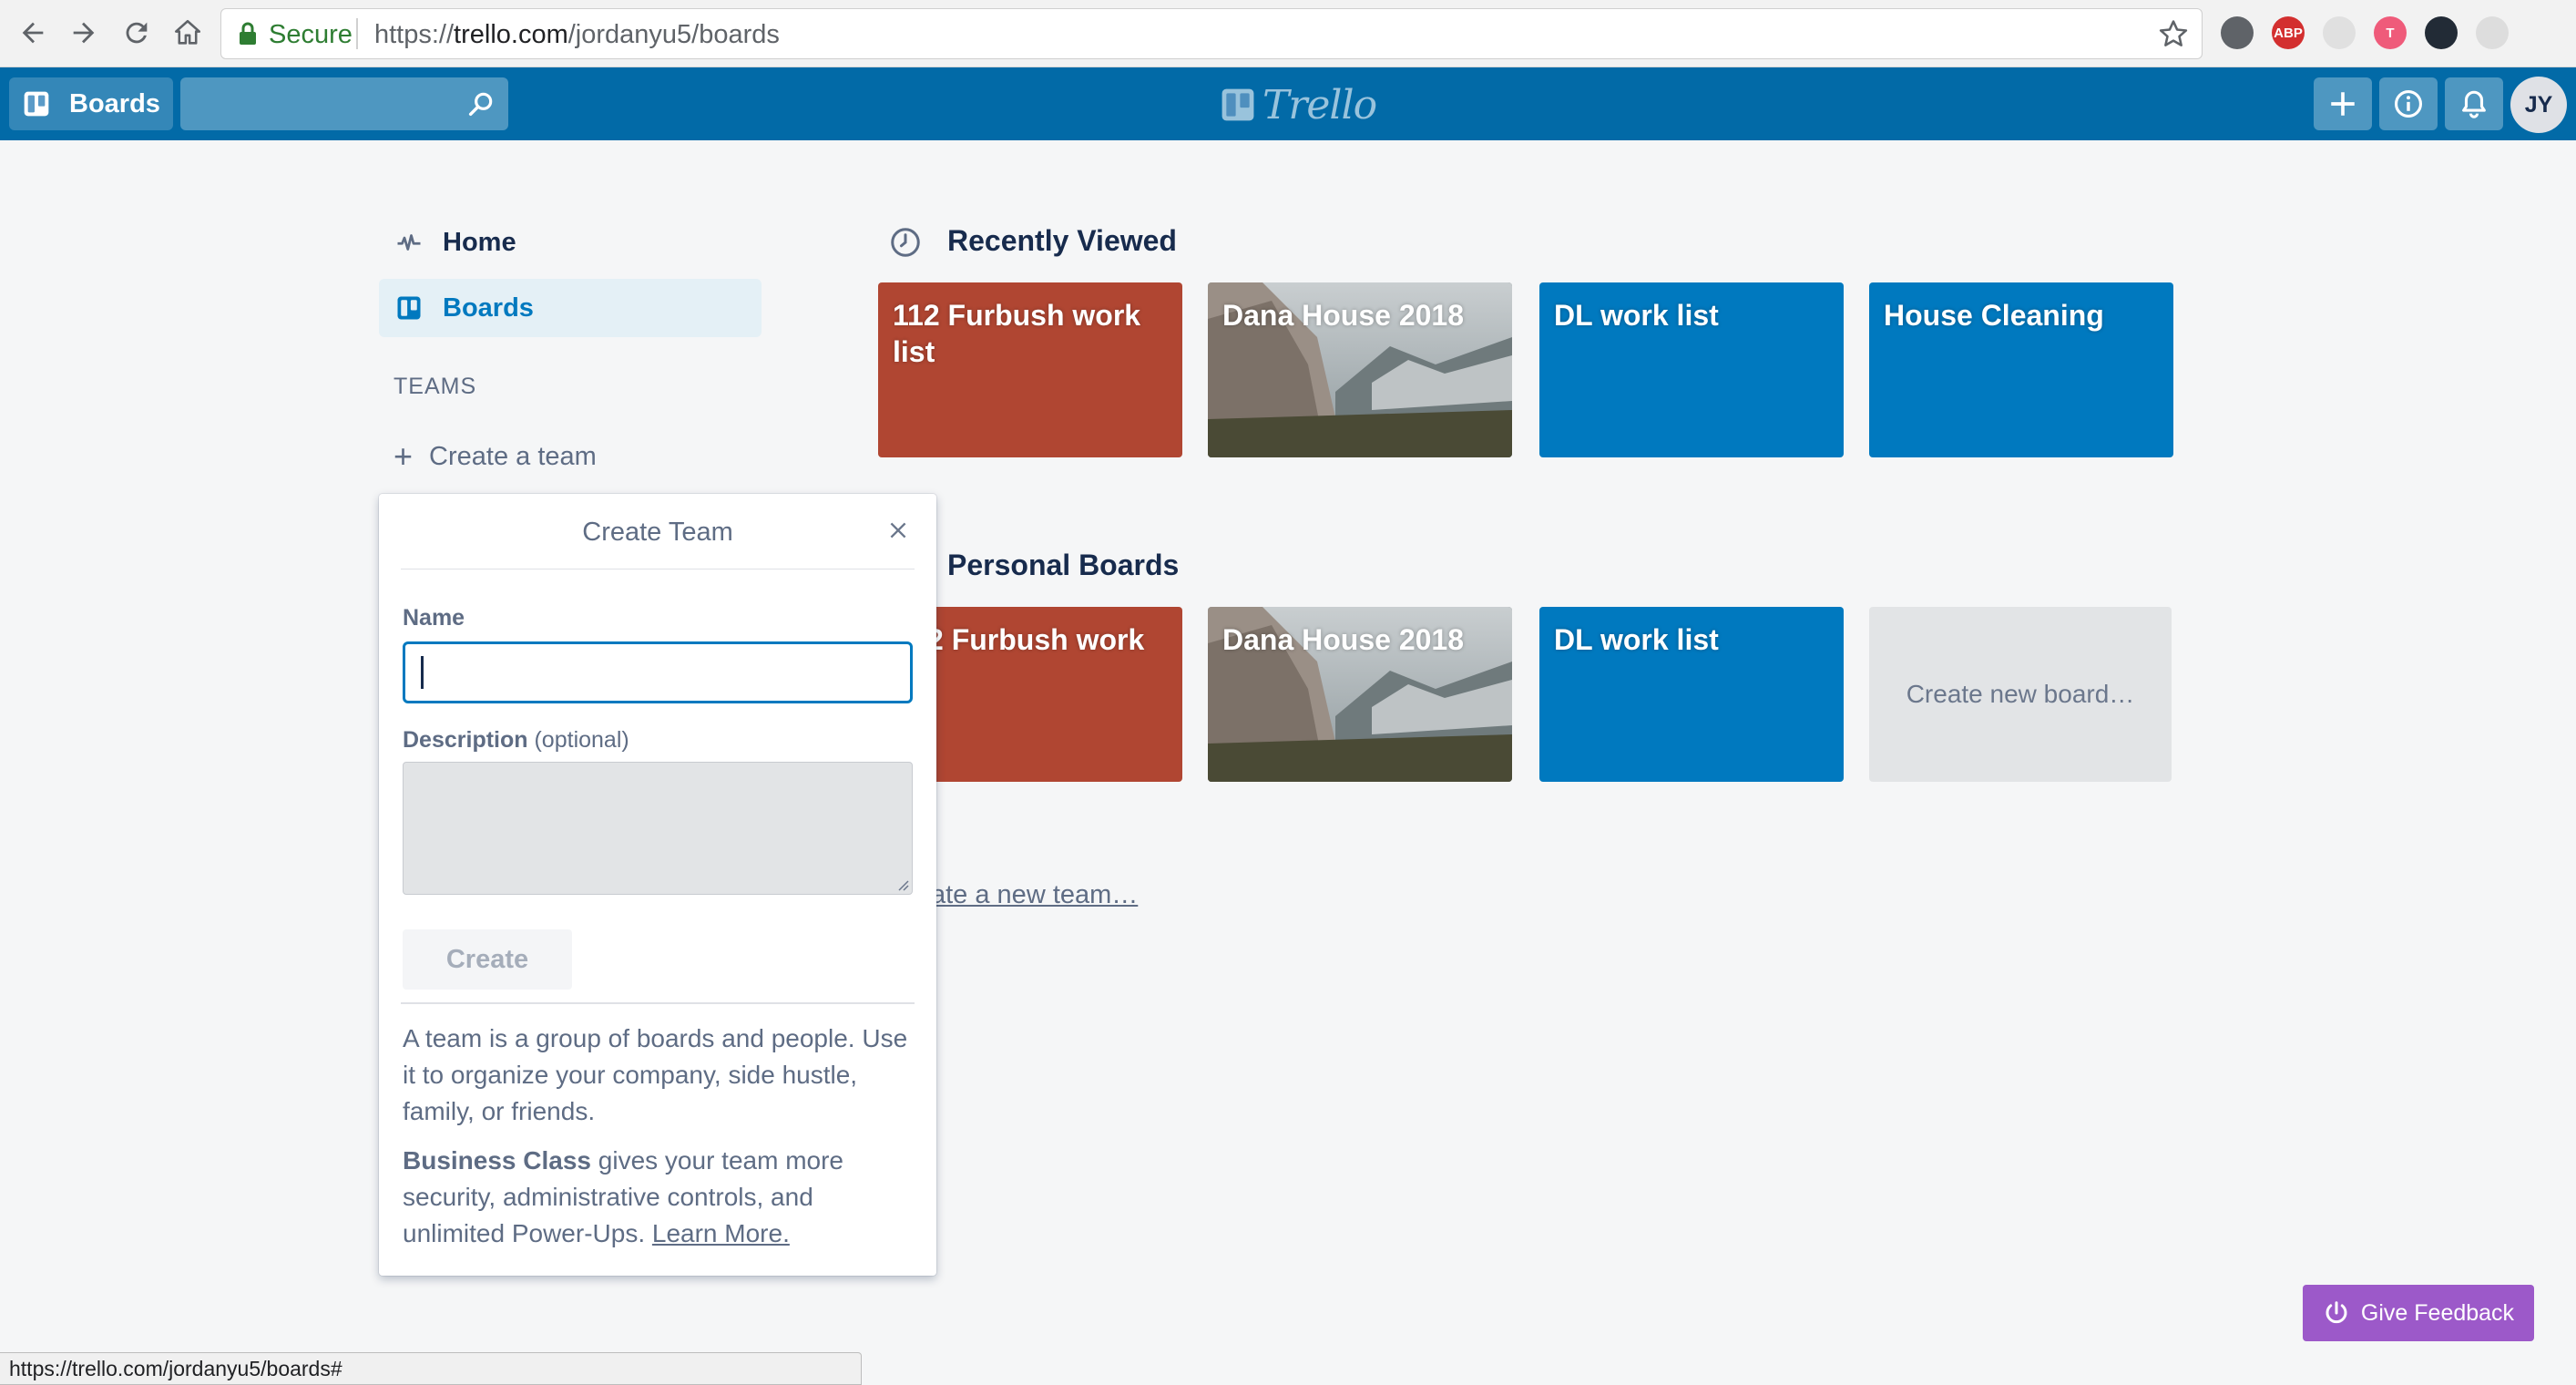  I want to click on team-name-input, so click(658, 672).